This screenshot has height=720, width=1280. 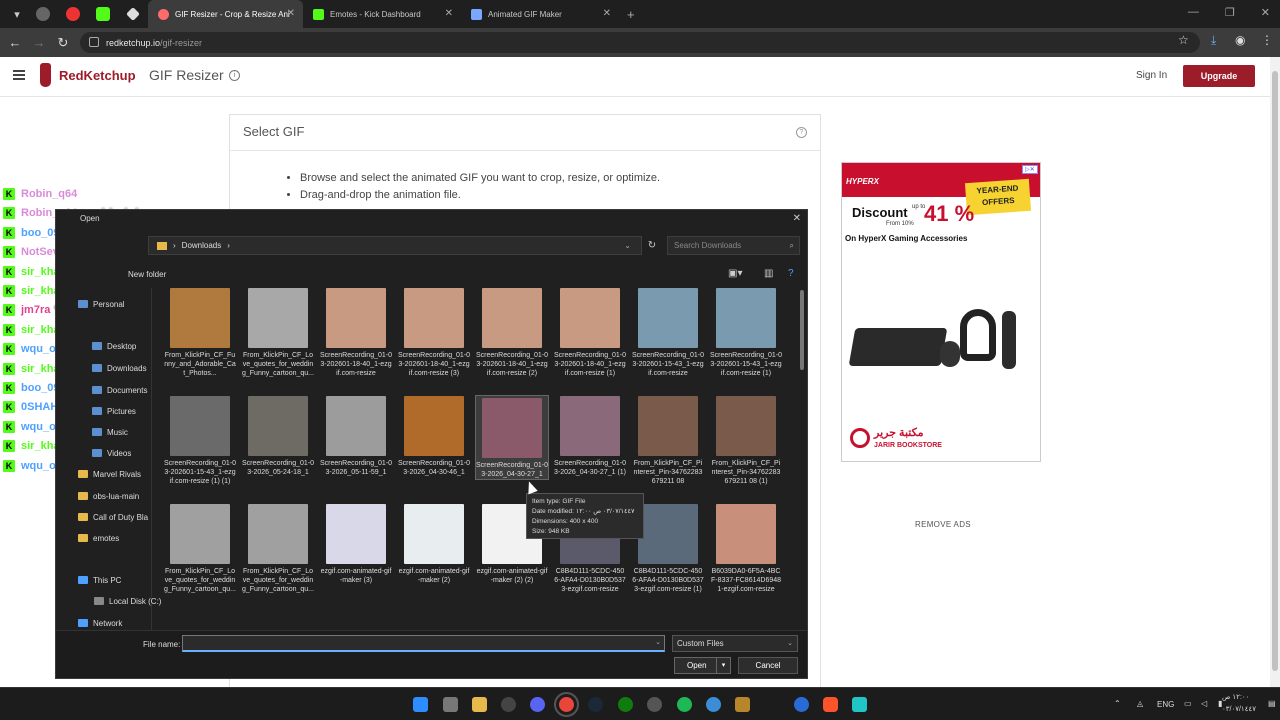 I want to click on file-item: ezgif.com-animated-gif-maker (3), so click(x=356, y=544).